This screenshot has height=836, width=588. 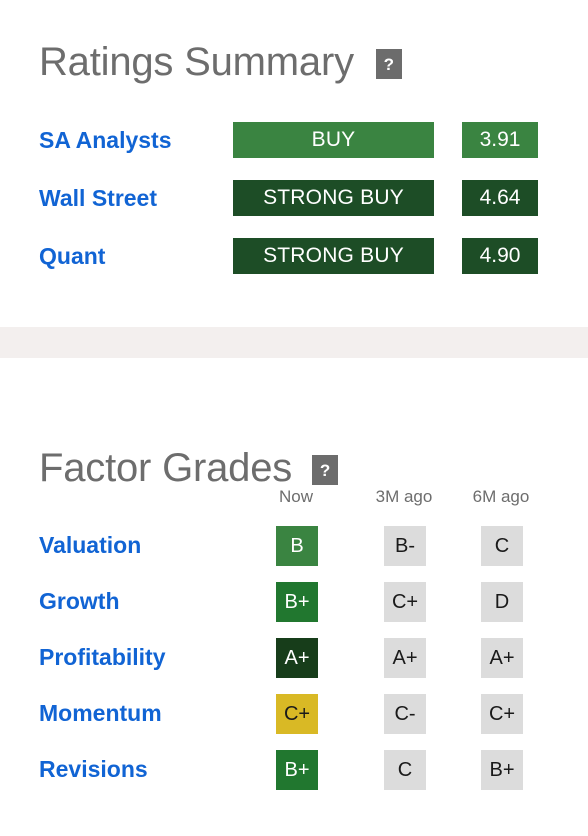 I want to click on column-header-now: Now, so click(x=295, y=496).